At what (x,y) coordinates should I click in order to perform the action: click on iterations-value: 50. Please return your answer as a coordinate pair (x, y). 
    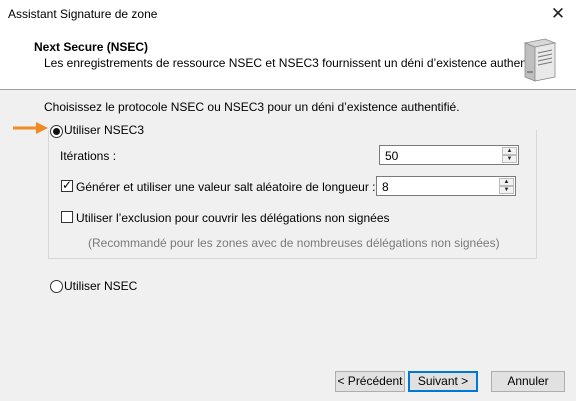
    Looking at the image, I should click on (391, 156).